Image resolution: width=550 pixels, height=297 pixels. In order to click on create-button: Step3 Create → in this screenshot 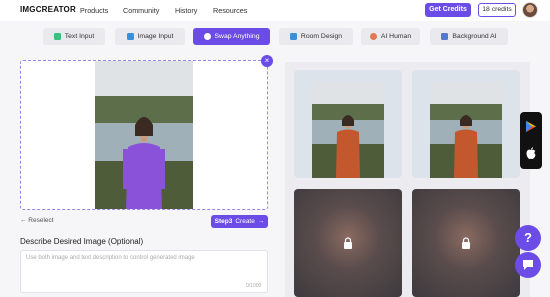, I will do `click(239, 221)`.